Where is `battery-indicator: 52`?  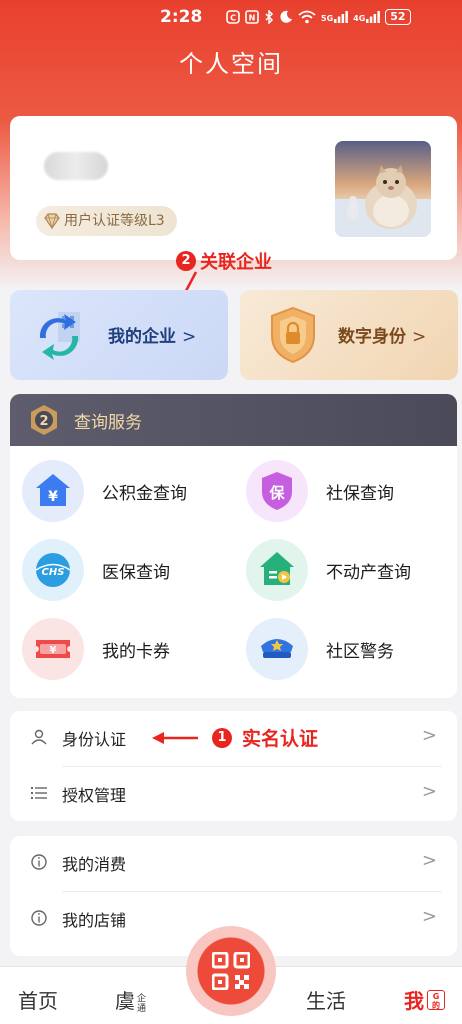
battery-indicator: 52 is located at coordinates (398, 17).